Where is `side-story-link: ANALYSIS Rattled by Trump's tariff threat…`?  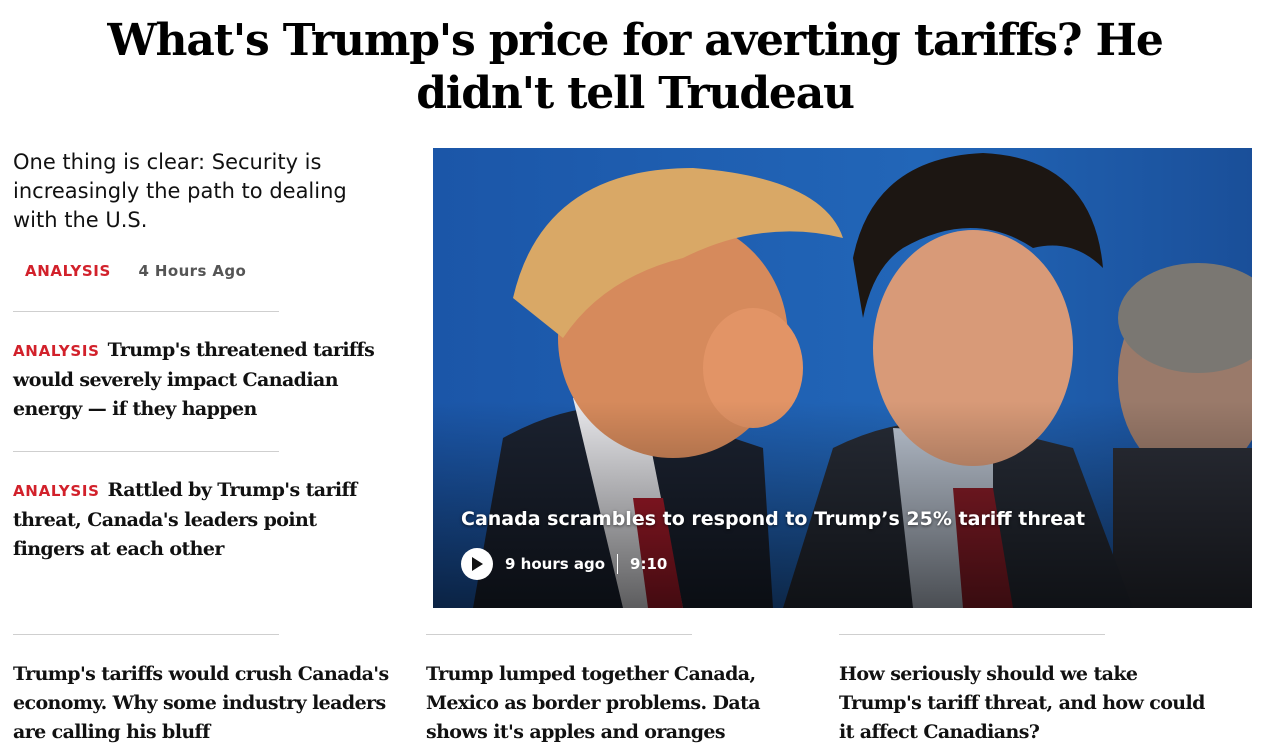 side-story-link: ANALYSIS Rattled by Trump's tariff threat… is located at coordinates (203, 520).